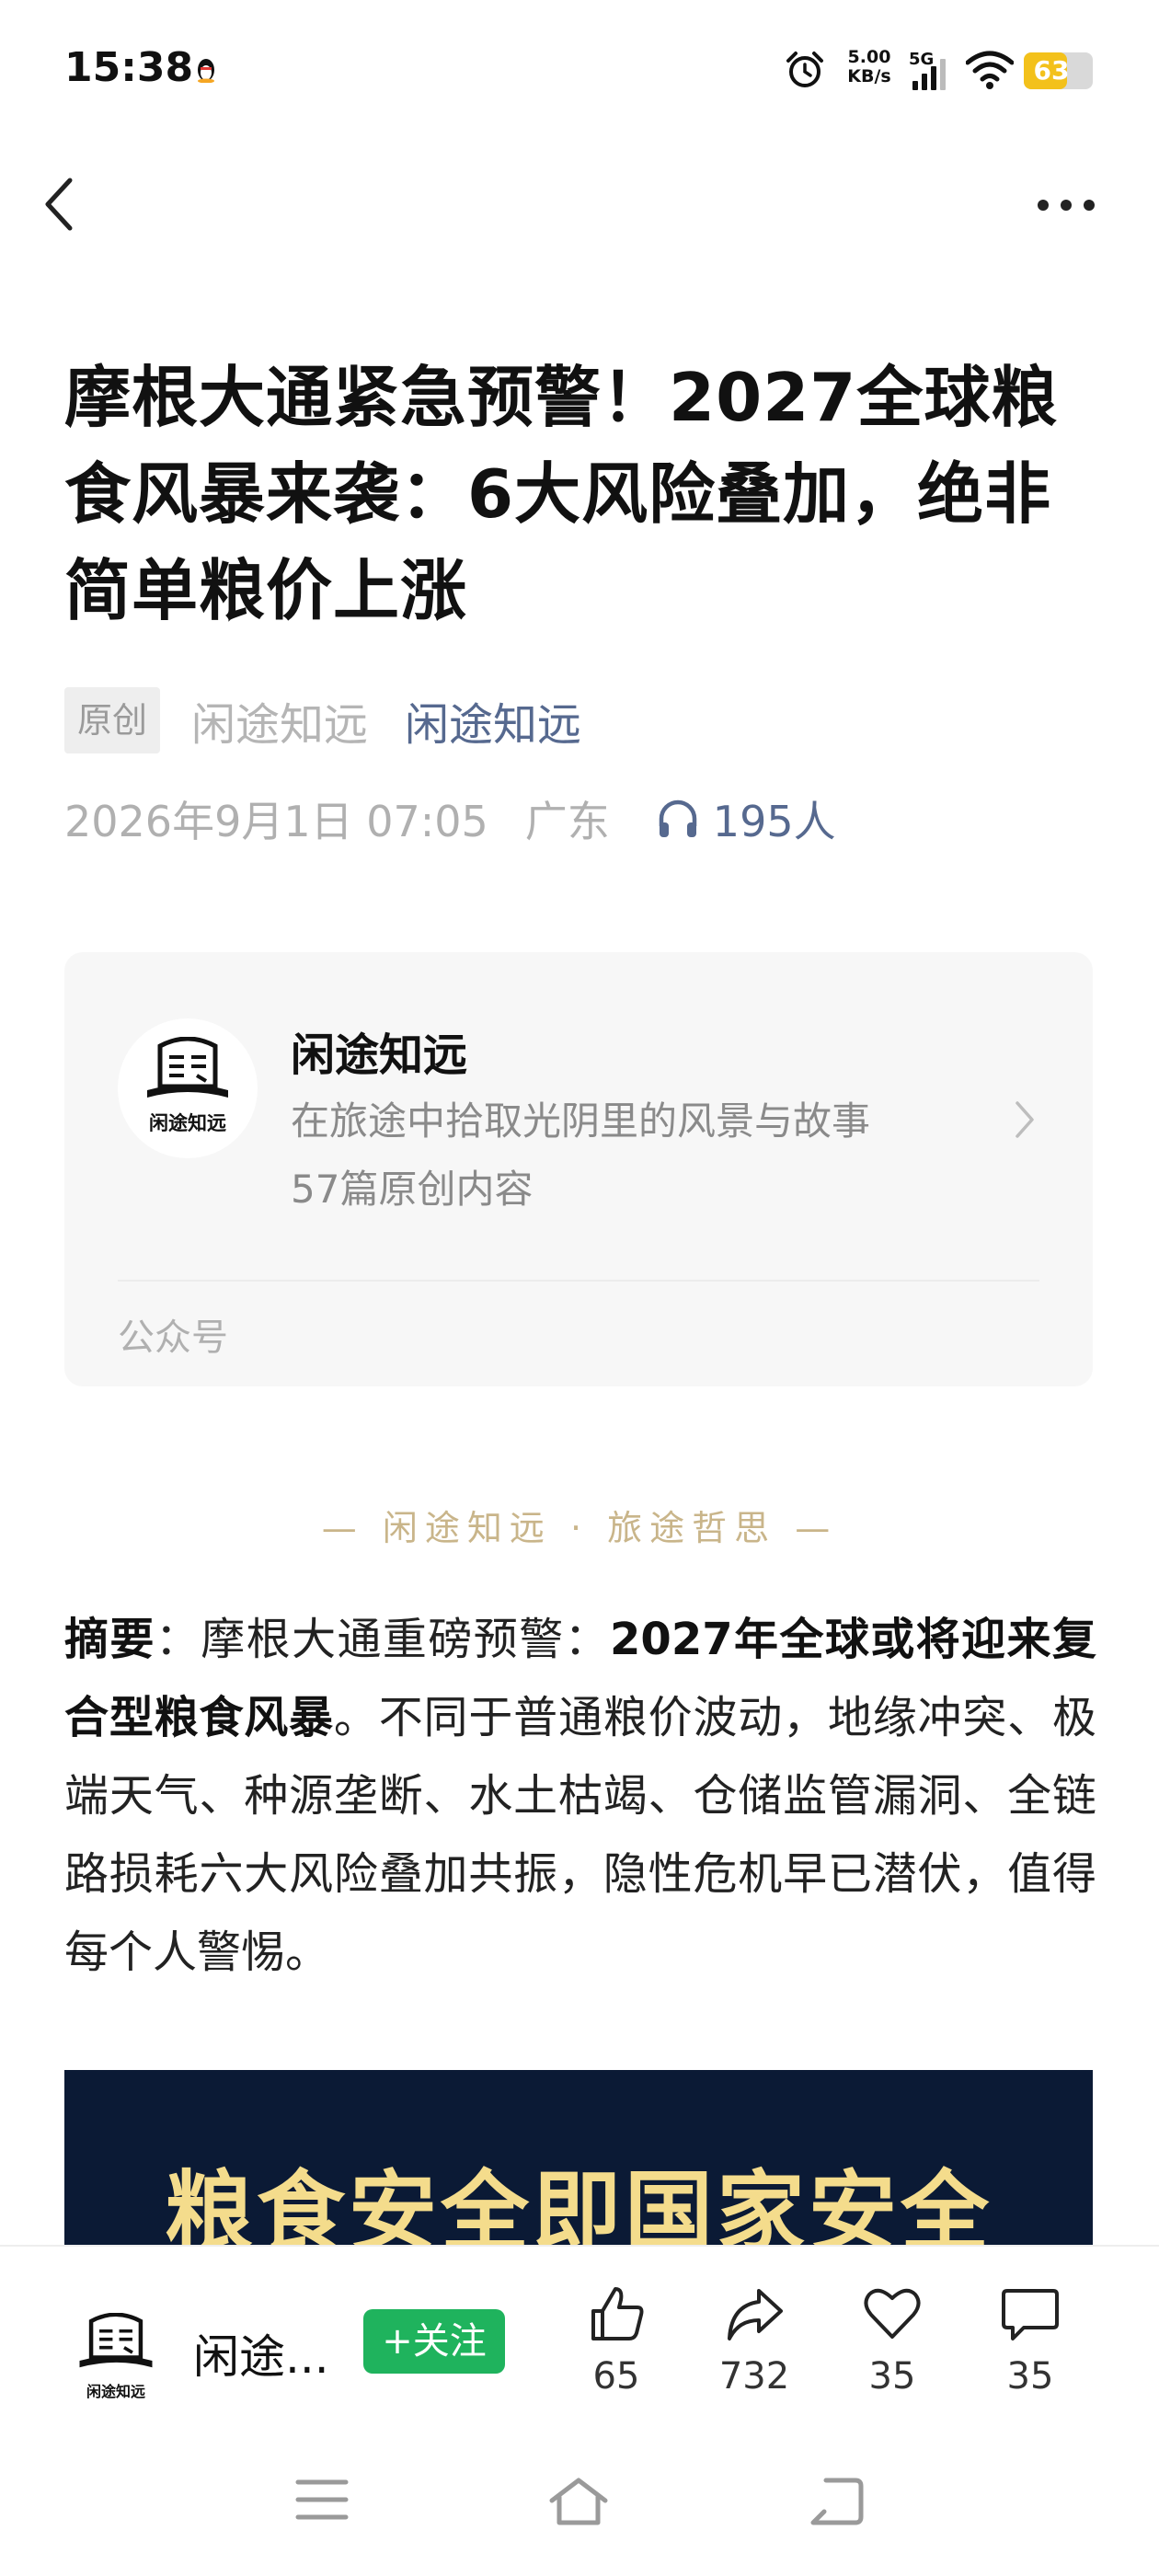 This screenshot has height=2576, width=1159. Describe the element at coordinates (412, 1189) in the screenshot. I see `original-article-count: 57篇原创内容` at that location.